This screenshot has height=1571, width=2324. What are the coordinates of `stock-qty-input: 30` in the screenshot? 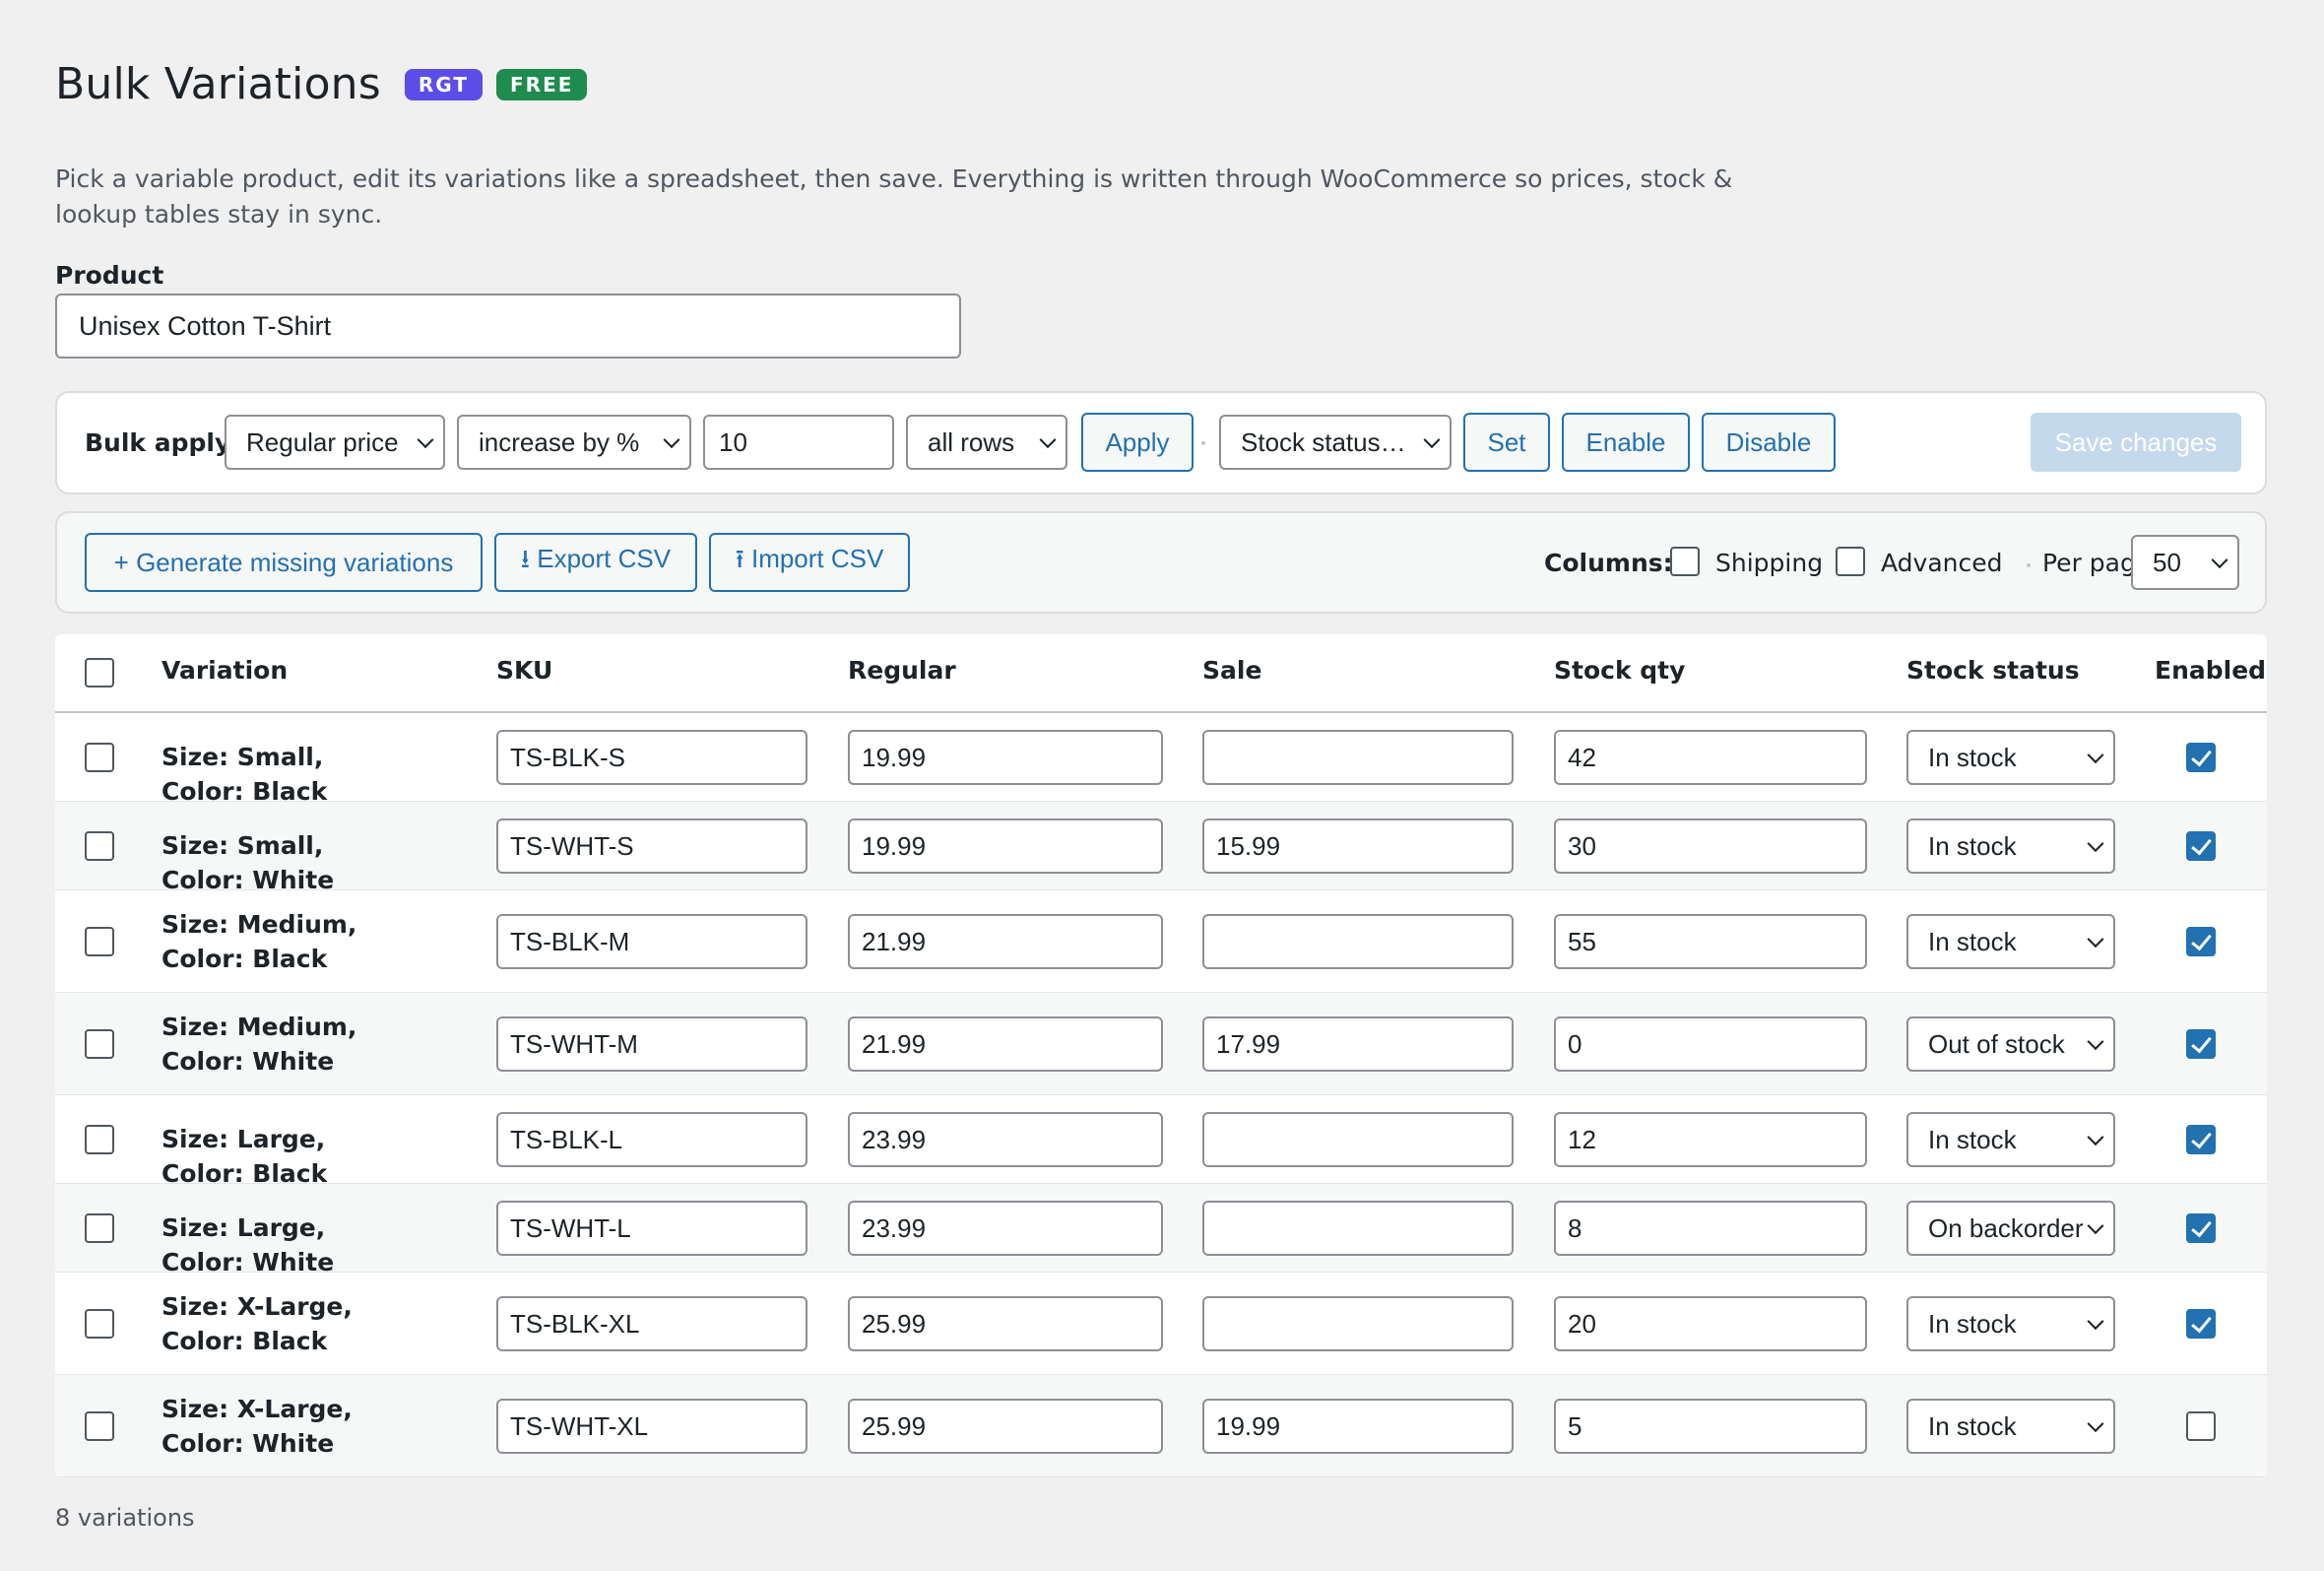 It's located at (1711, 846).